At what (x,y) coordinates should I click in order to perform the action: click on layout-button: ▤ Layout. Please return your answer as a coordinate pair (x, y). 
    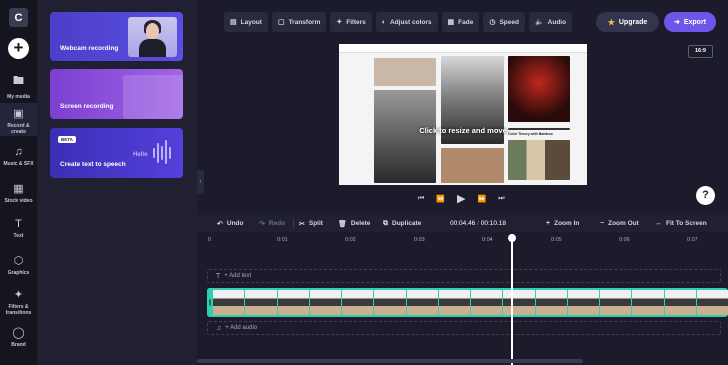
    Looking at the image, I should click on (246, 22).